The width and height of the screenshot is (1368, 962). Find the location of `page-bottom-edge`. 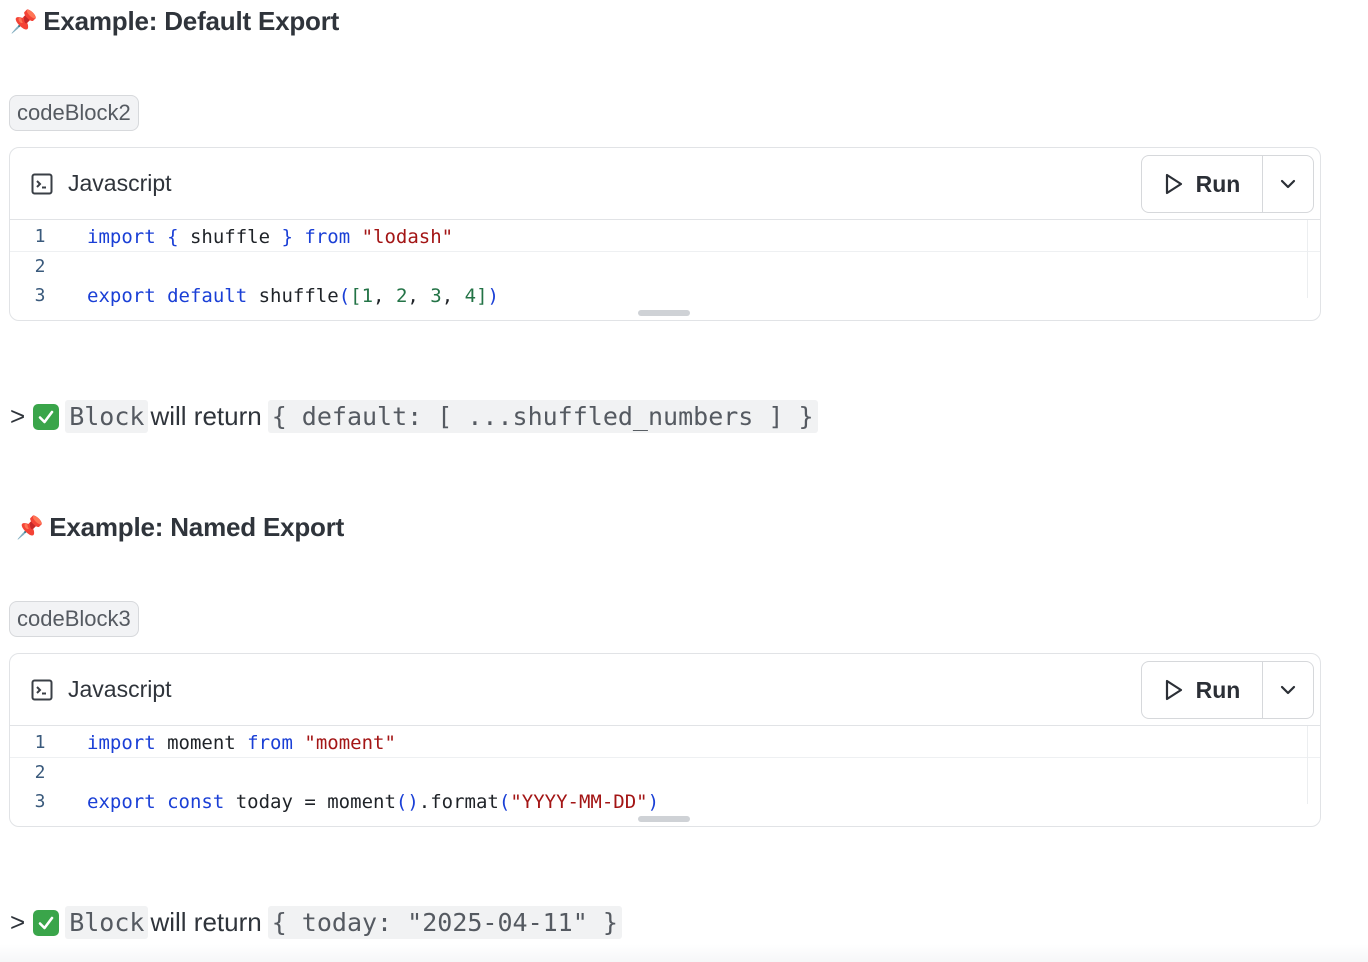

page-bottom-edge is located at coordinates (684, 953).